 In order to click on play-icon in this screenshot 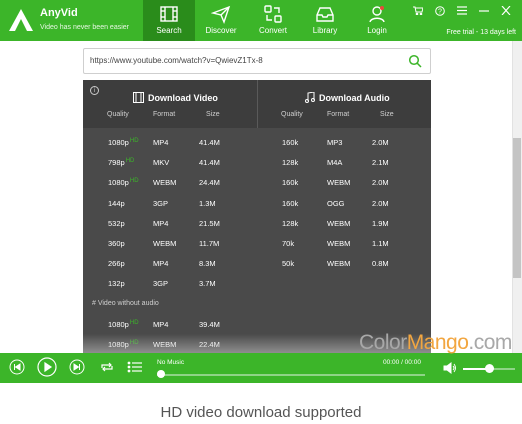, I will do `click(47, 367)`.